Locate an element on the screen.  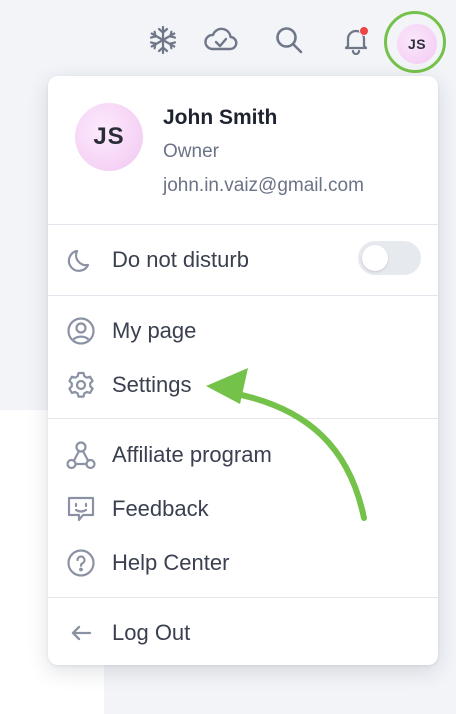
feedback-label: Feedback is located at coordinates (160, 508).